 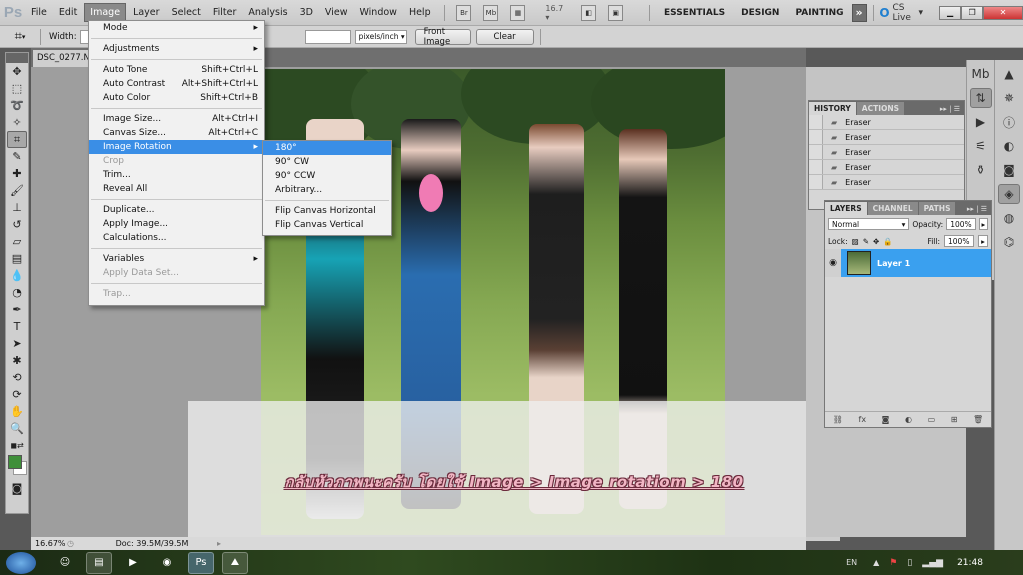 What do you see at coordinates (49, 543) in the screenshot?
I see `zoom-percent: 16.67%` at bounding box center [49, 543].